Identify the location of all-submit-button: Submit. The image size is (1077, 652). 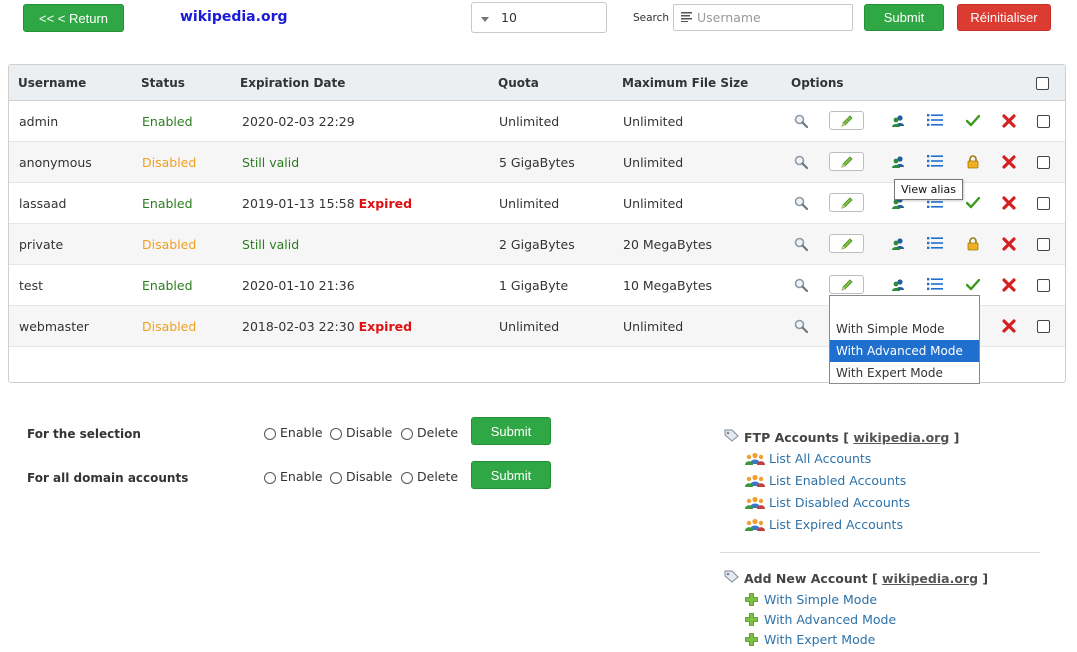
(511, 475).